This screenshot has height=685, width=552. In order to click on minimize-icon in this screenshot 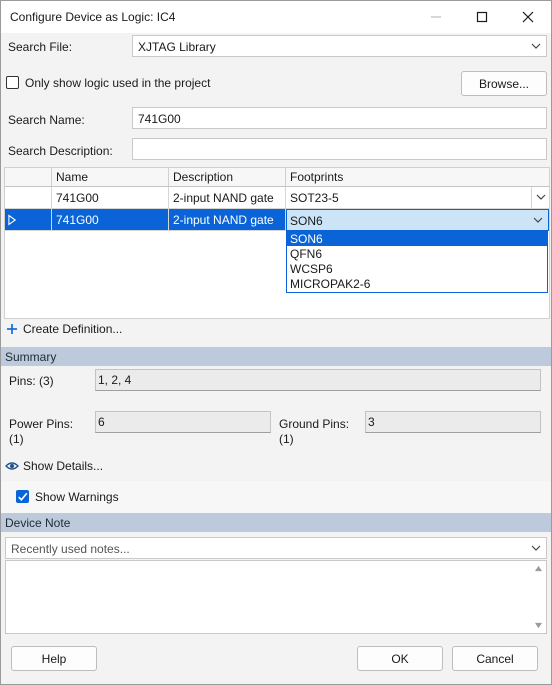, I will do `click(436, 17)`.